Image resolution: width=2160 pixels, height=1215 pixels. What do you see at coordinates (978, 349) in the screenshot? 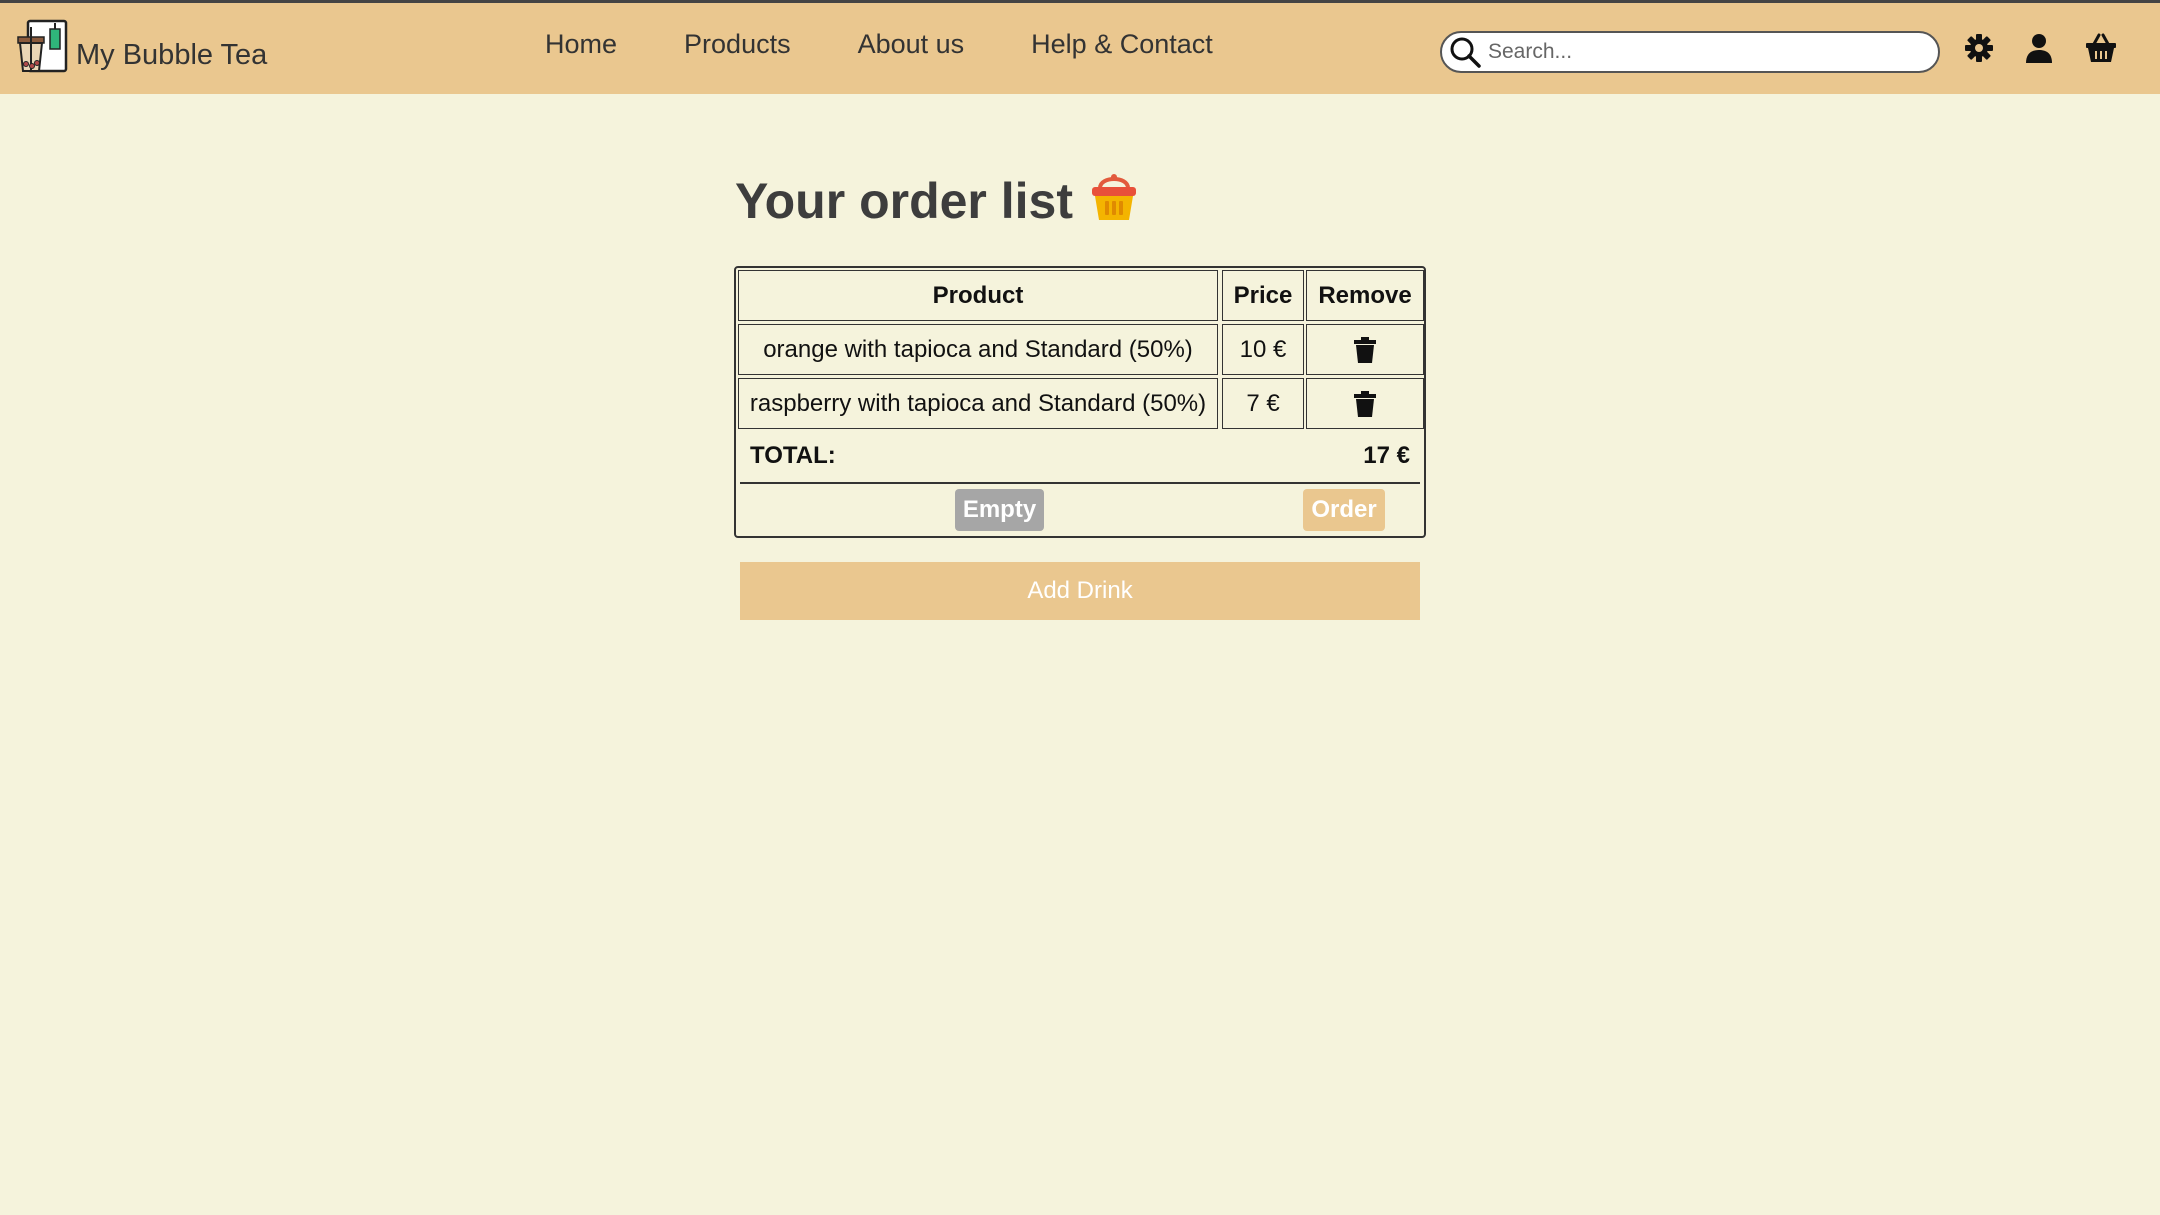
I see `table-cell-product: orange with tapioca and Standard (50%)` at bounding box center [978, 349].